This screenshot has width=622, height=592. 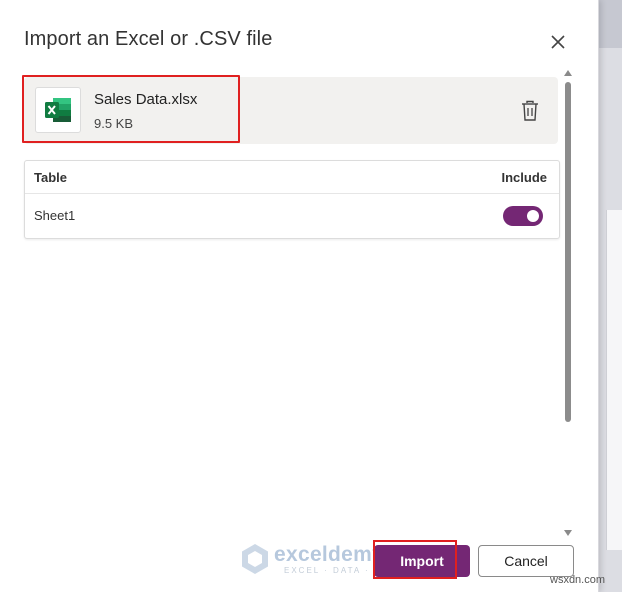 I want to click on import-highlight-annotation, so click(x=415, y=559).